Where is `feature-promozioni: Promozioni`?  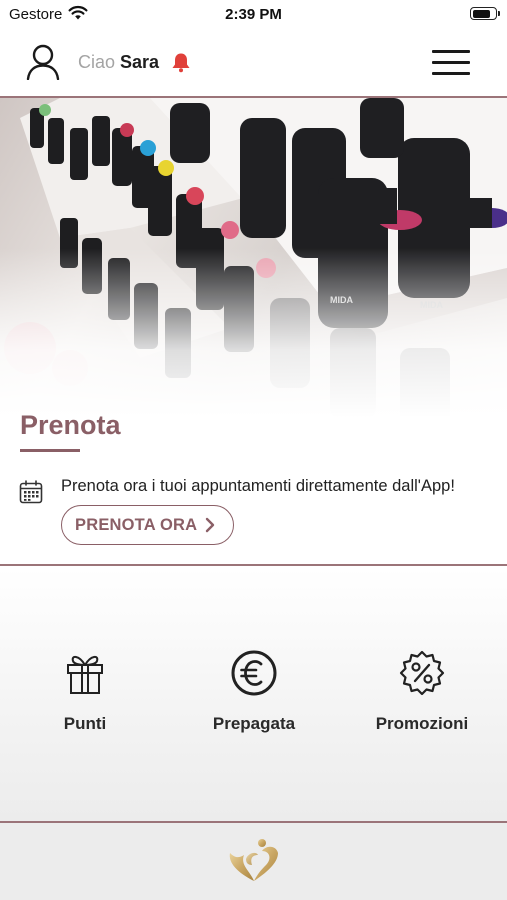
feature-promozioni: Promozioni is located at coordinates (422, 691).